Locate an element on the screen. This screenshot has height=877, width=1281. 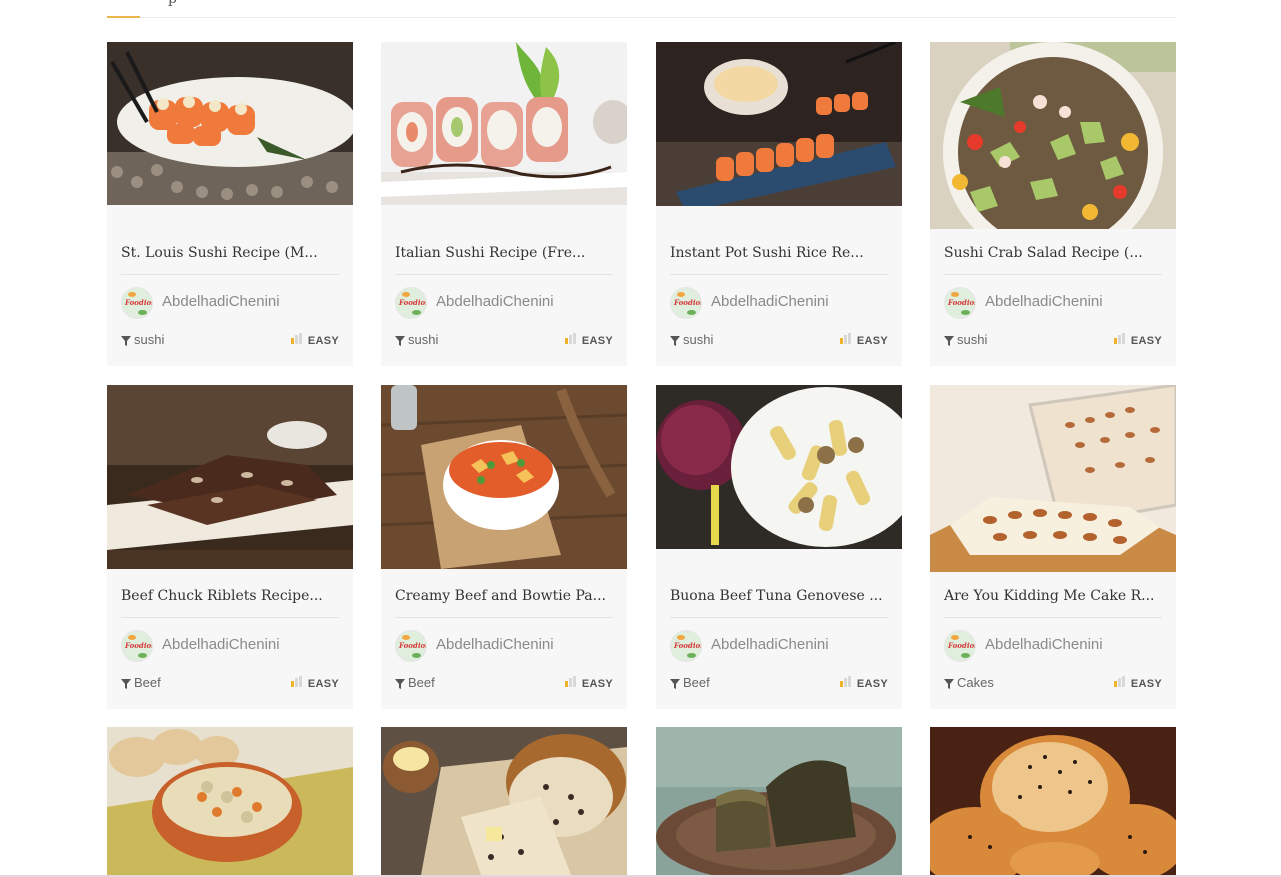
category-tag: Cakes is located at coordinates (969, 682).